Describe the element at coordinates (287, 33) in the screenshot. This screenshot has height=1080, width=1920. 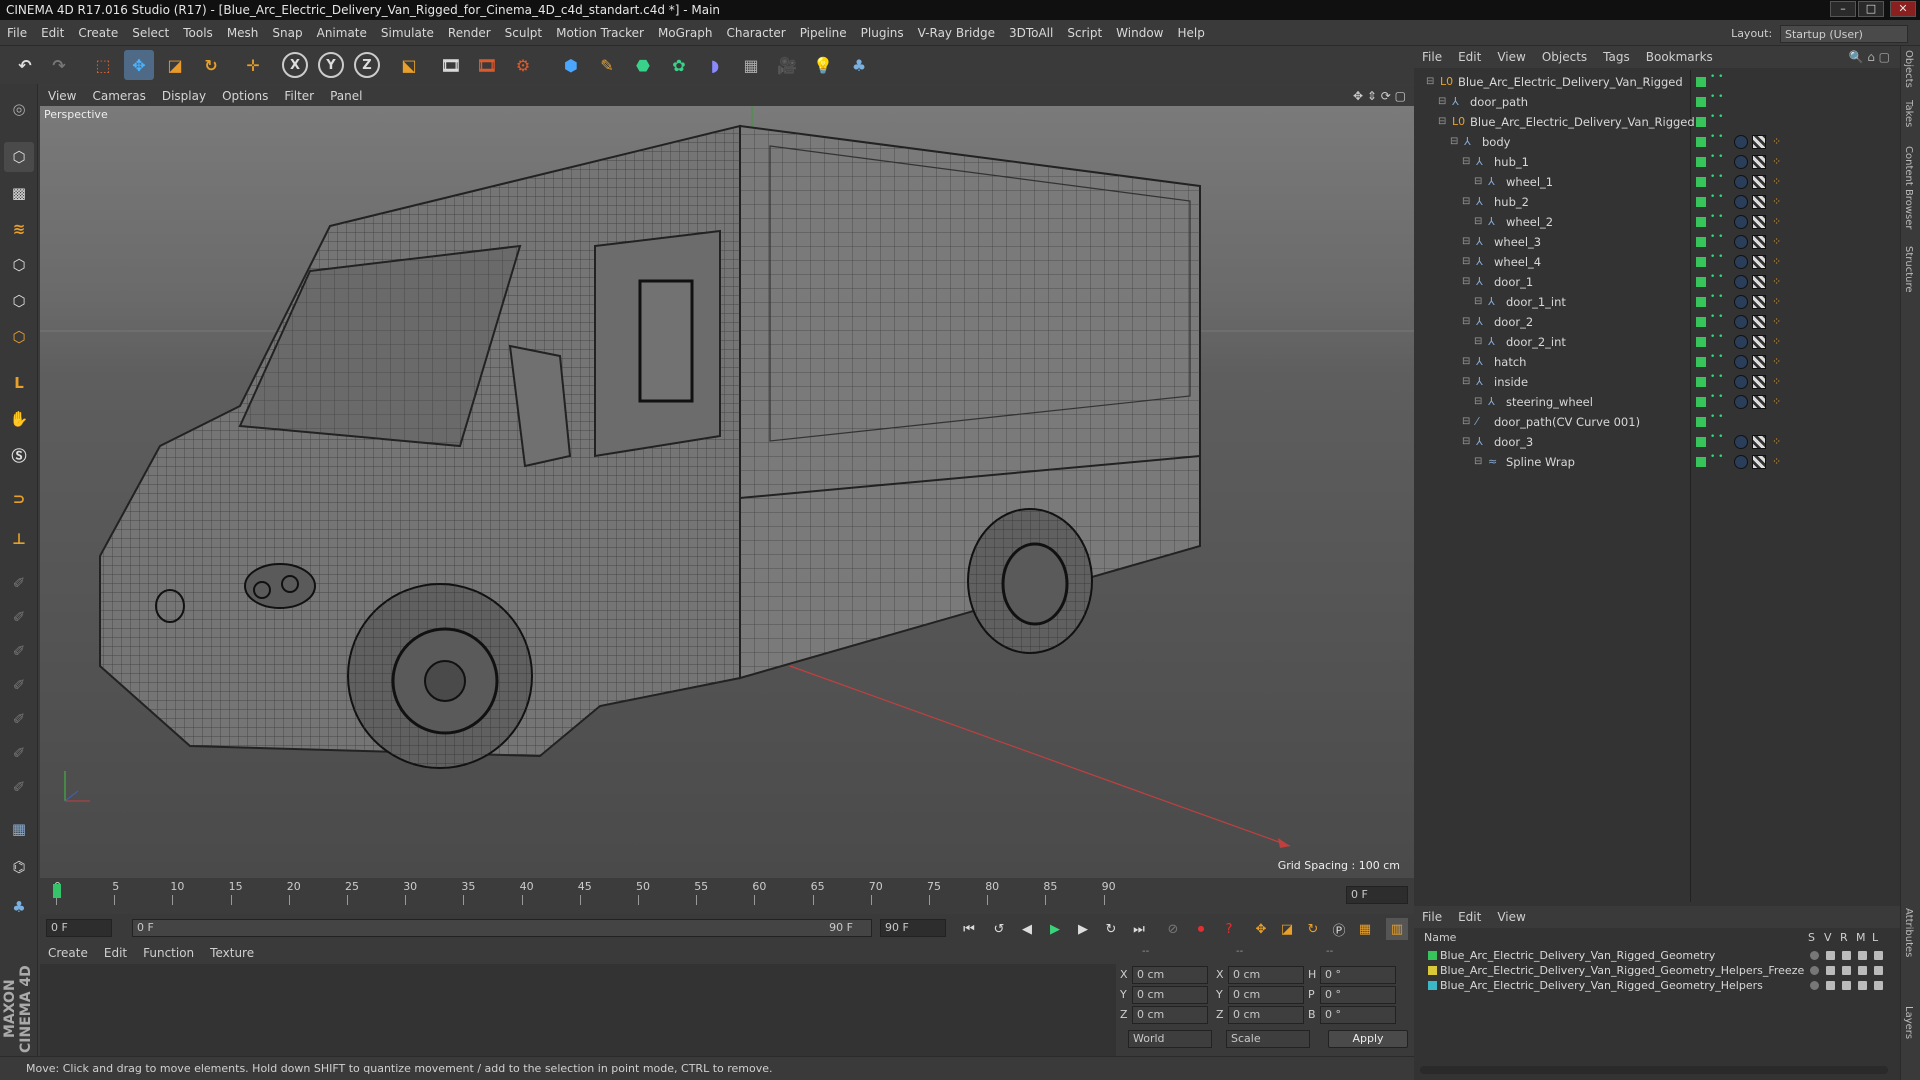
I see `menu-snap: Snap` at that location.